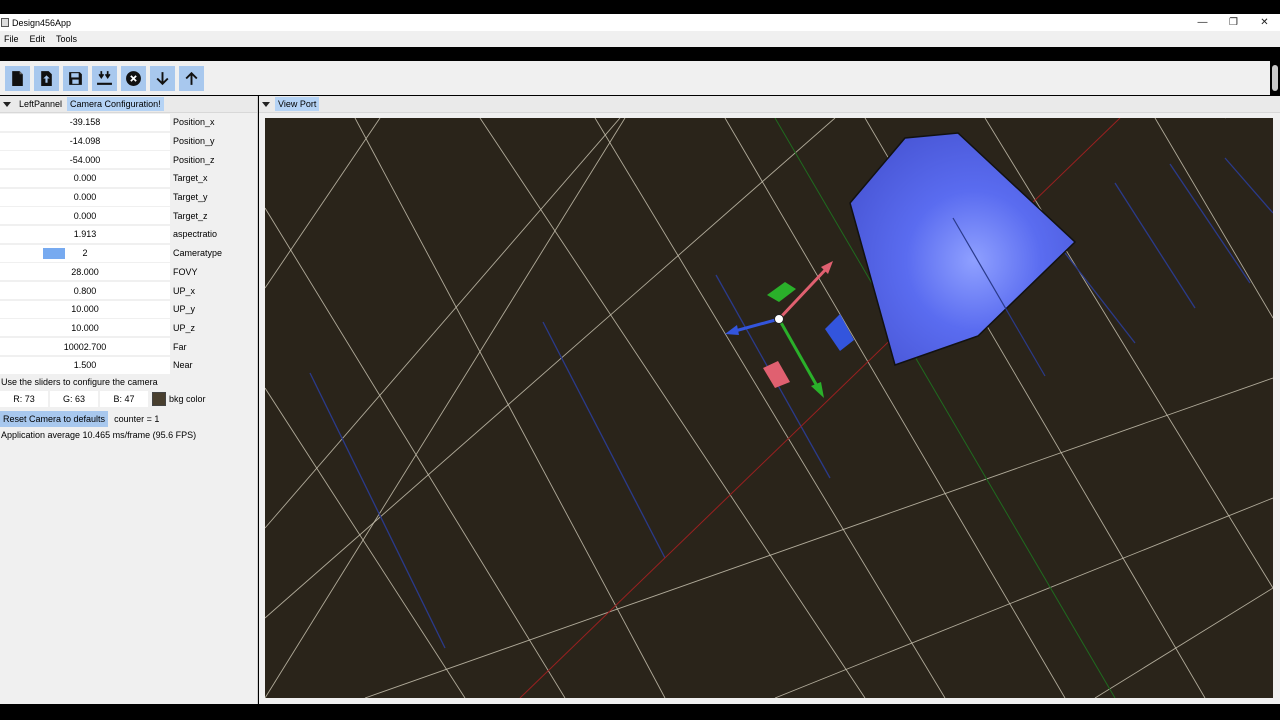 The image size is (1280, 720). What do you see at coordinates (115, 104) in the screenshot?
I see `tab-camera-configuration: Camera Configuration!` at bounding box center [115, 104].